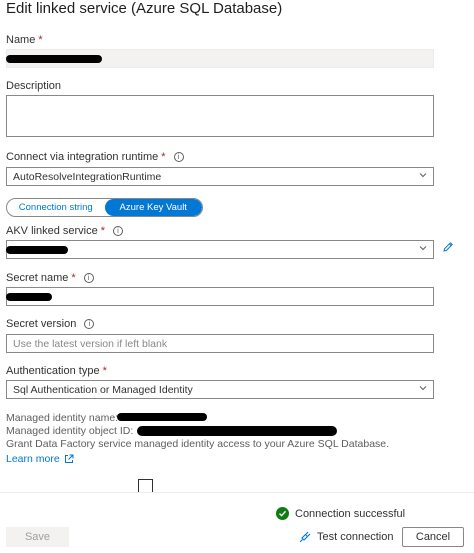 The image size is (474, 553). I want to click on test-connection-button: Test connection, so click(346, 537).